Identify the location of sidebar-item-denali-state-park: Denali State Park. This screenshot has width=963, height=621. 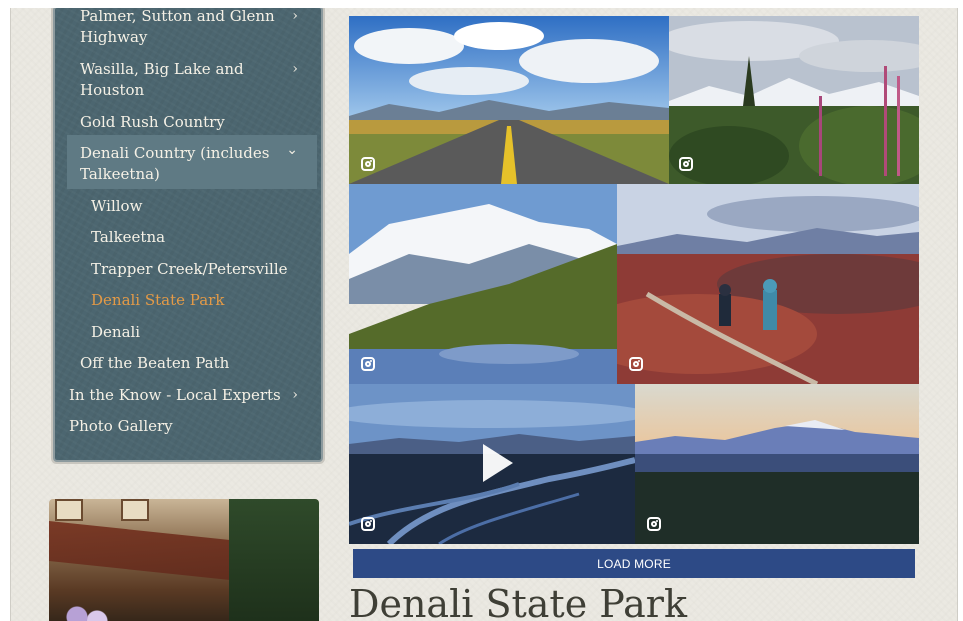
(157, 300).